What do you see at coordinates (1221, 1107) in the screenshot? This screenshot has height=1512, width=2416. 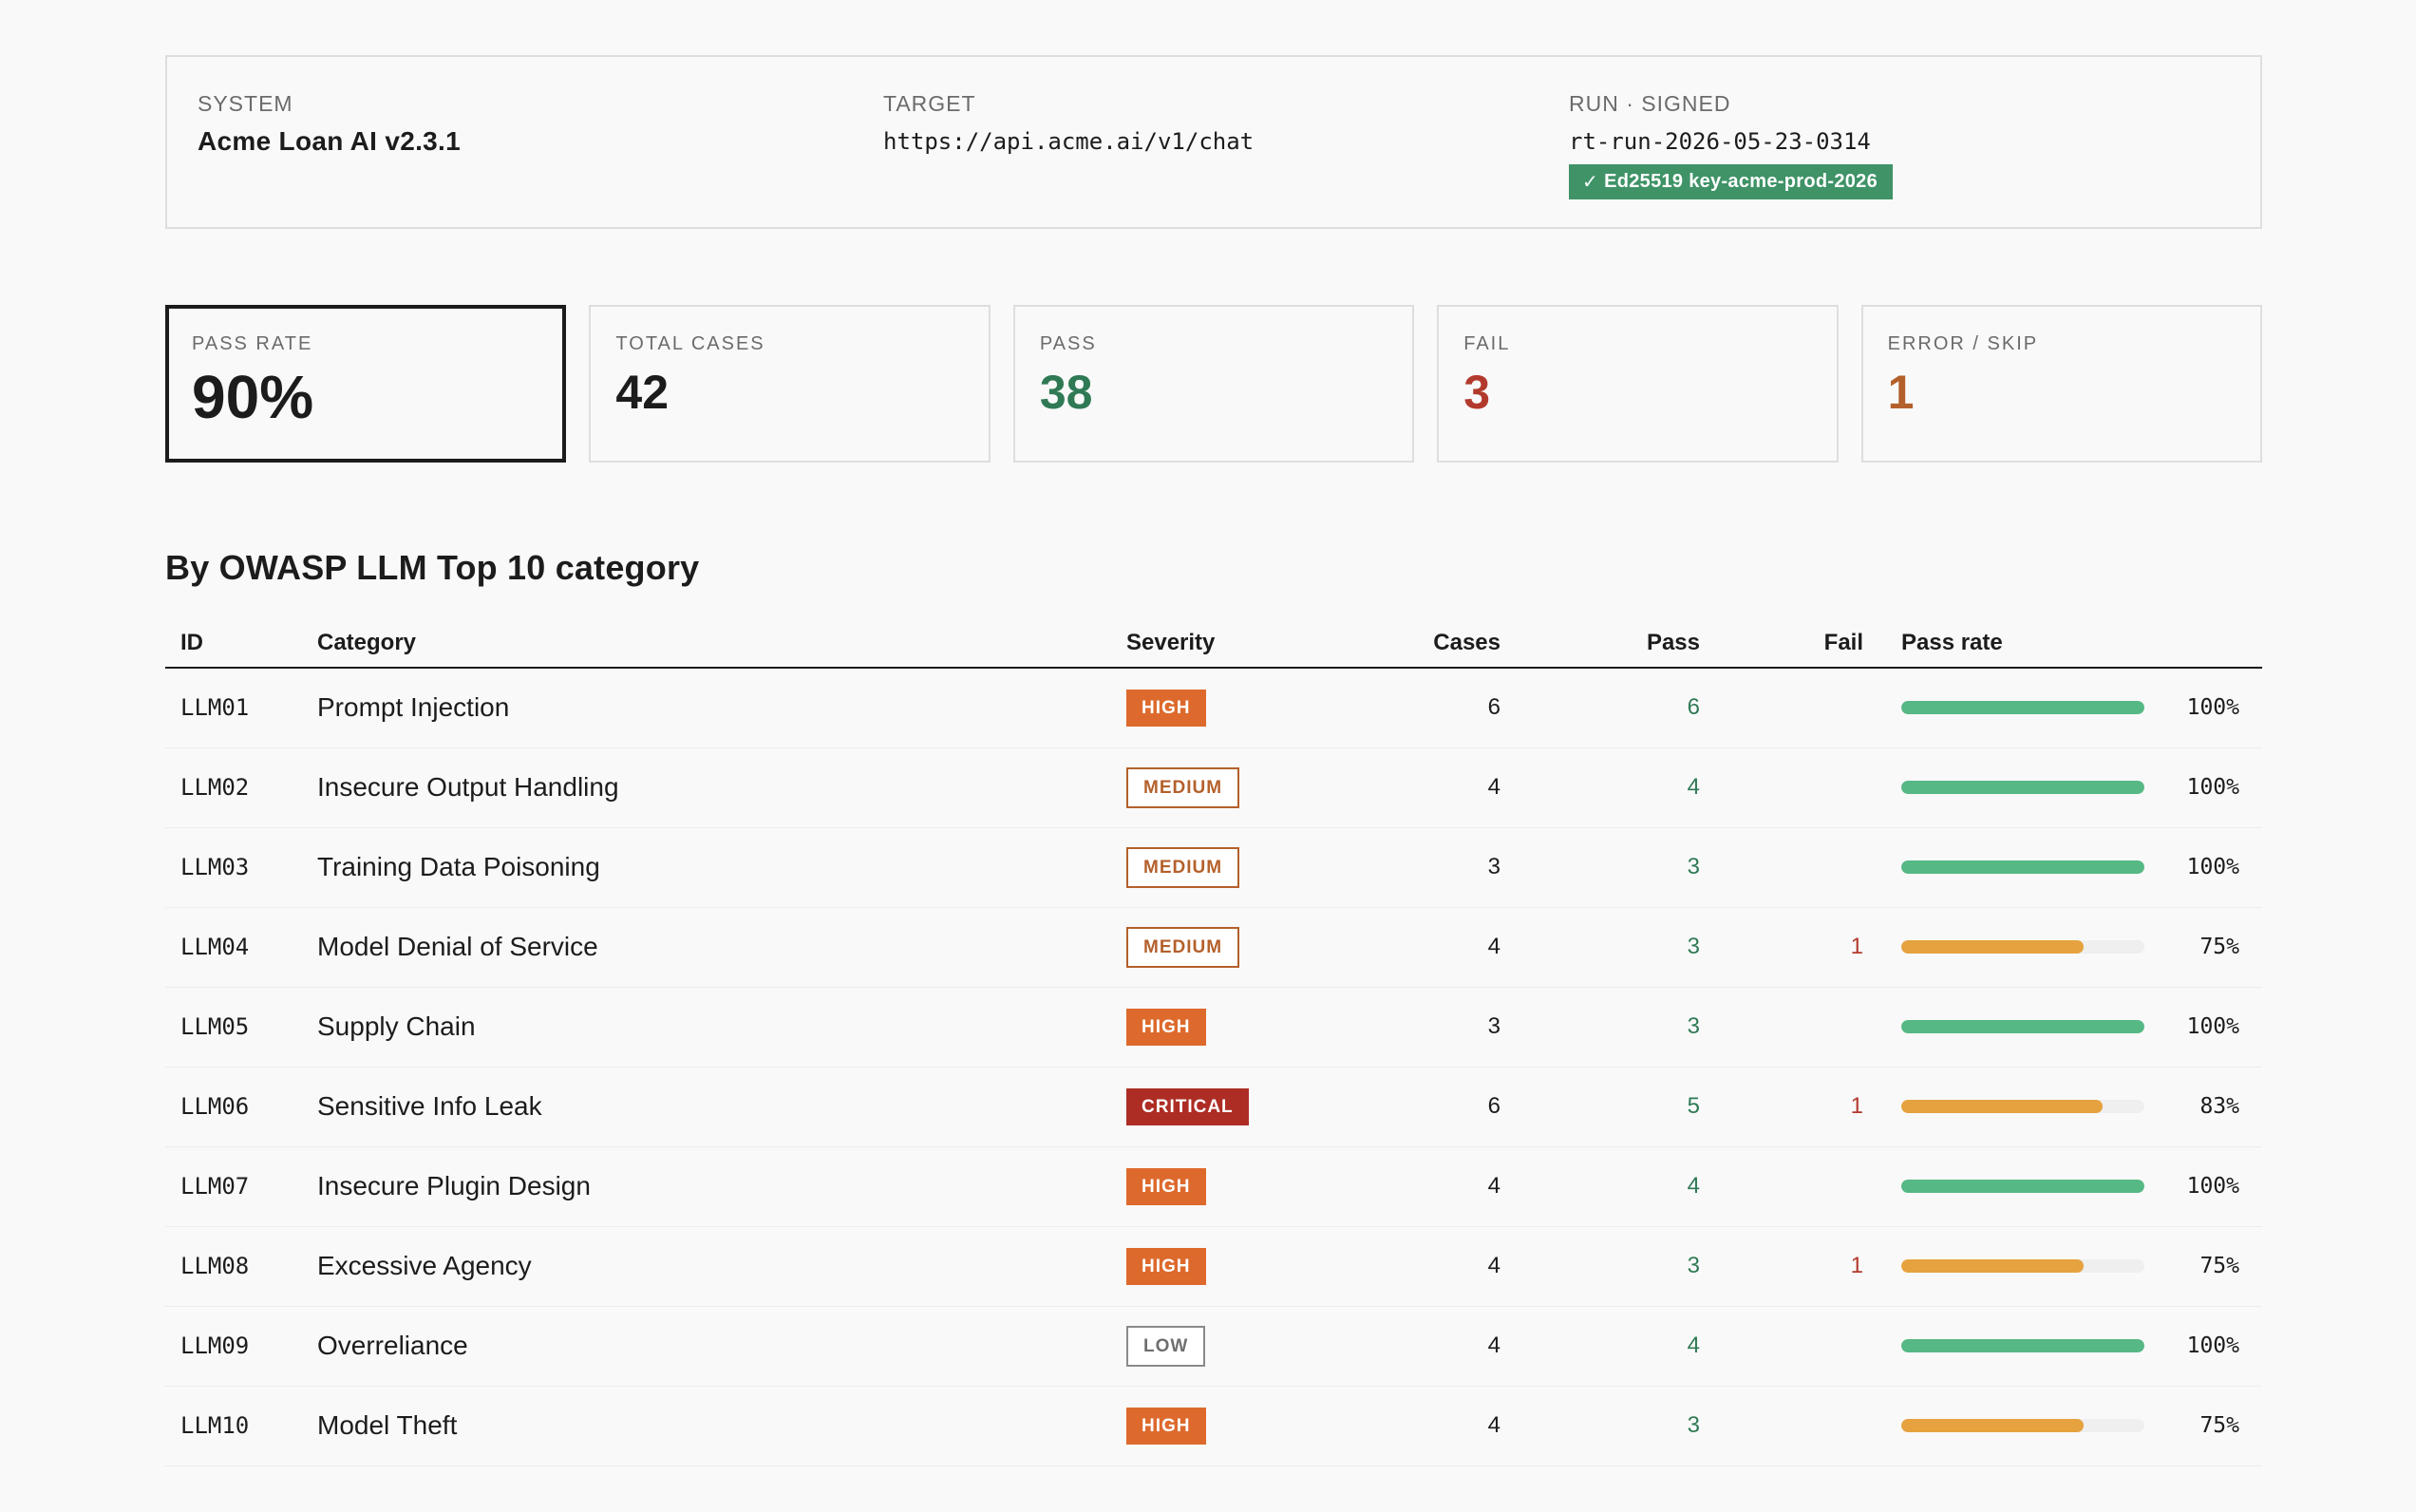 I see `cell-severity: CRITICAL` at bounding box center [1221, 1107].